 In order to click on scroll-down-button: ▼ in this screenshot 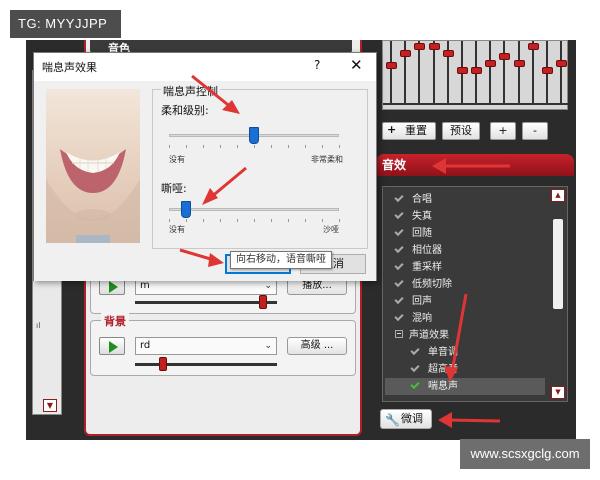, I will do `click(558, 392)`.